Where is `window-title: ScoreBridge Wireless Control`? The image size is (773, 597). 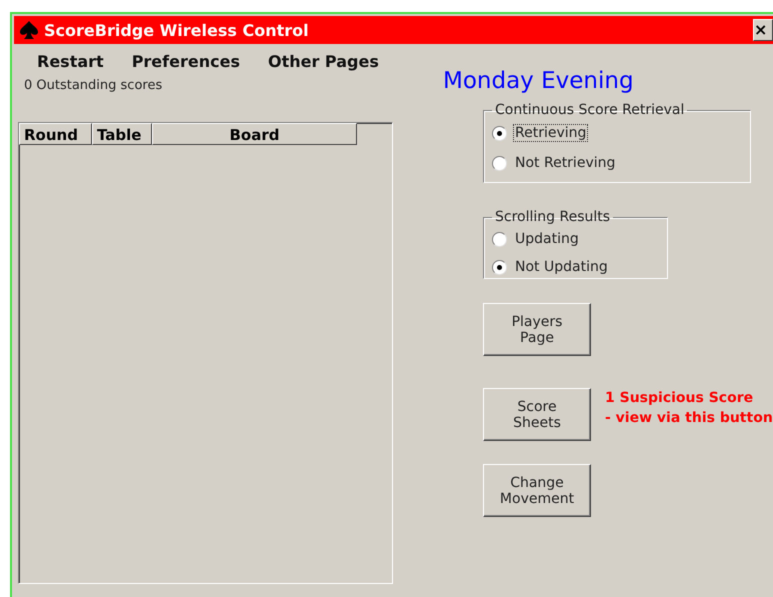
window-title: ScoreBridge Wireless Control is located at coordinates (176, 30).